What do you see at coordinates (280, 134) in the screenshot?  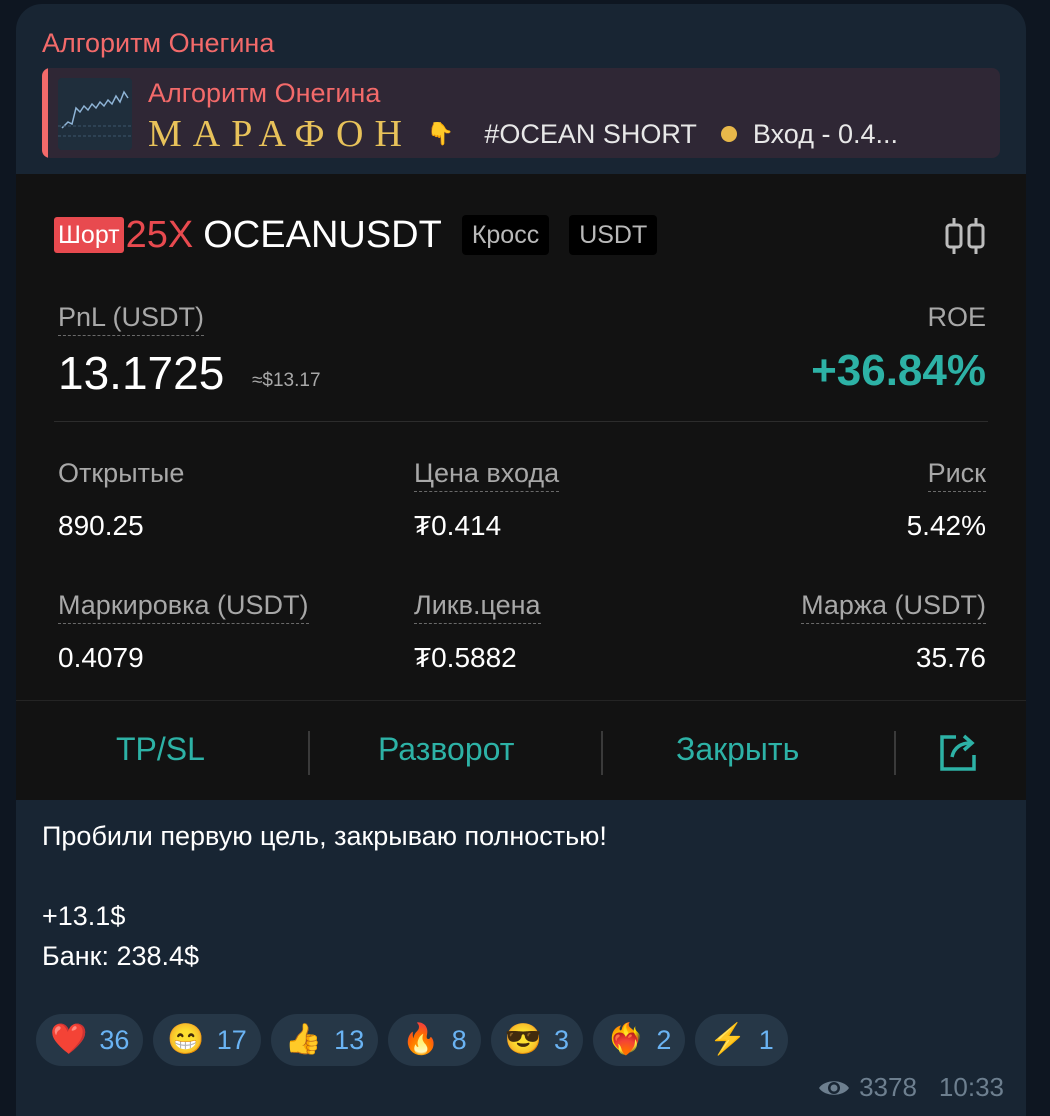 I see `marathon-title: МАРАФОН` at bounding box center [280, 134].